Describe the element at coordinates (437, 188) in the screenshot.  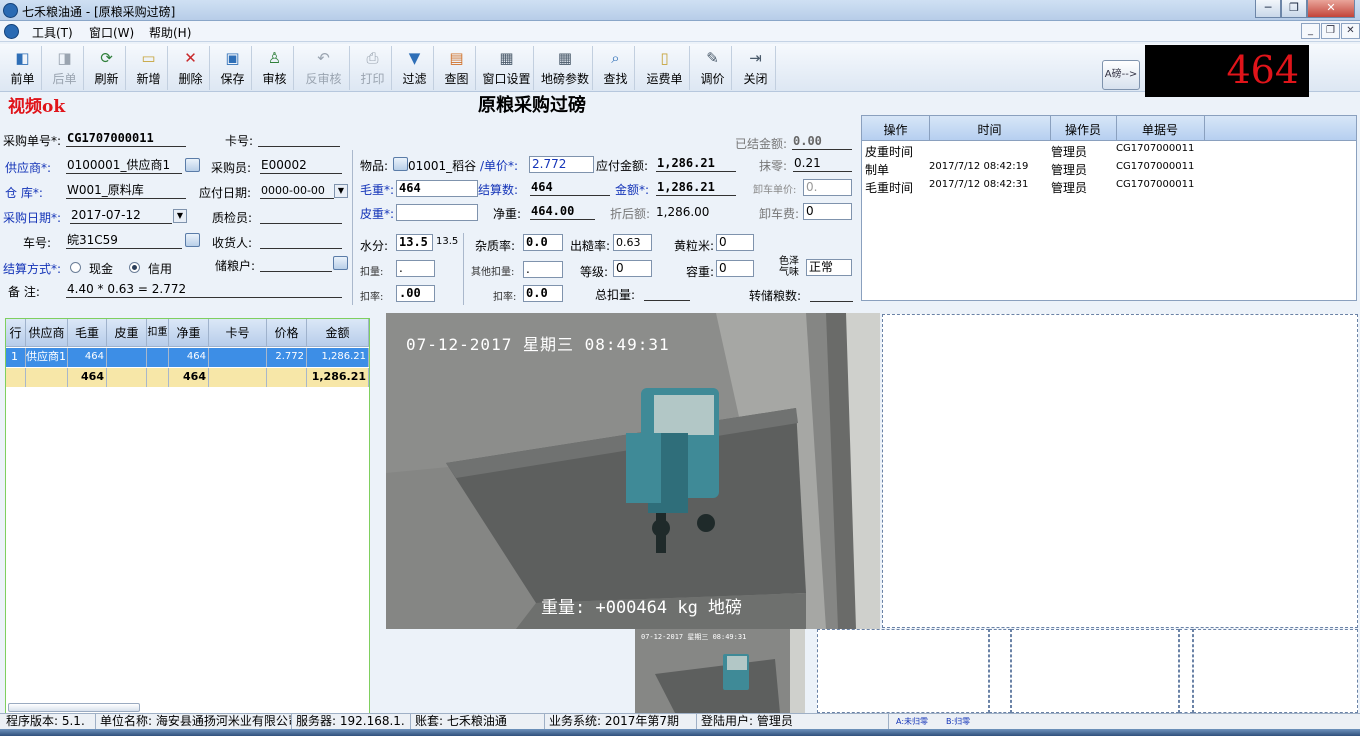
I see `gross-input: 464` at that location.